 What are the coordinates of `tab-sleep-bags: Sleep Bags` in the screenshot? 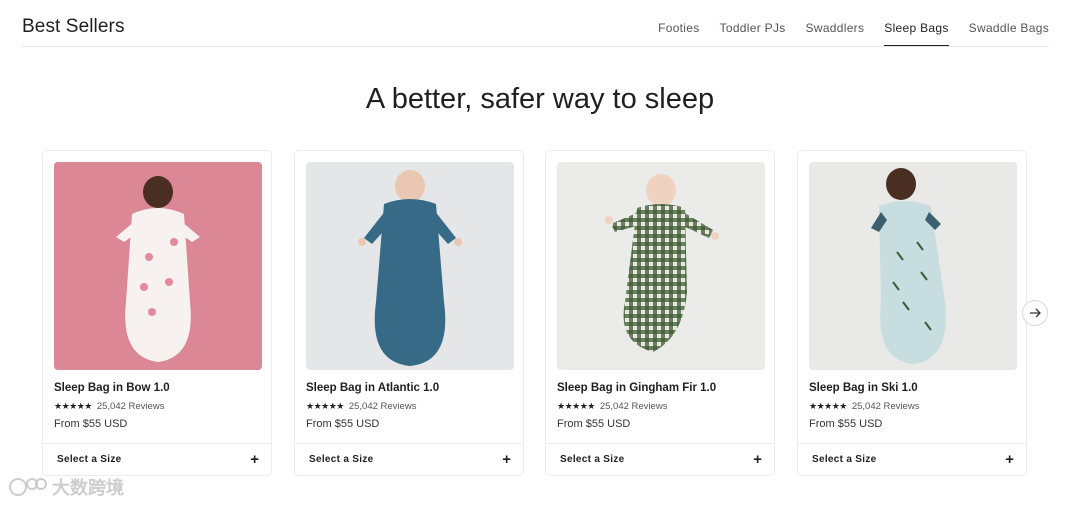 It's located at (916, 33).